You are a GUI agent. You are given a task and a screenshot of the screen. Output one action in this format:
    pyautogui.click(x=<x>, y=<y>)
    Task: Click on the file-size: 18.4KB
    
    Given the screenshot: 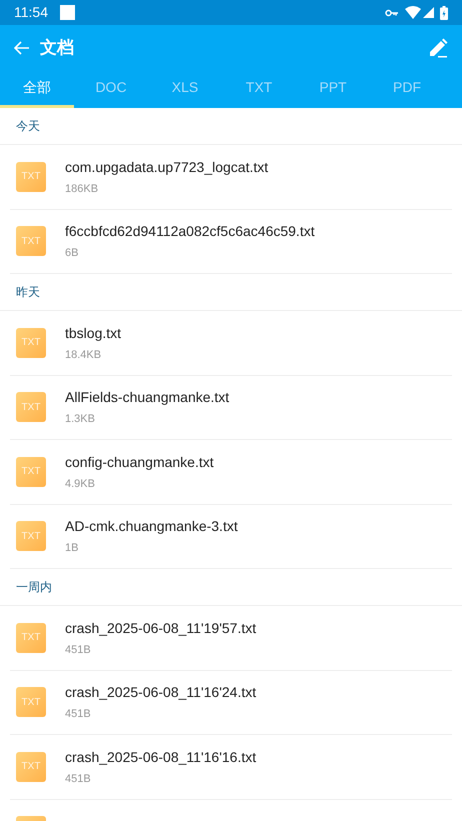 What is the action you would take?
    pyautogui.click(x=83, y=355)
    